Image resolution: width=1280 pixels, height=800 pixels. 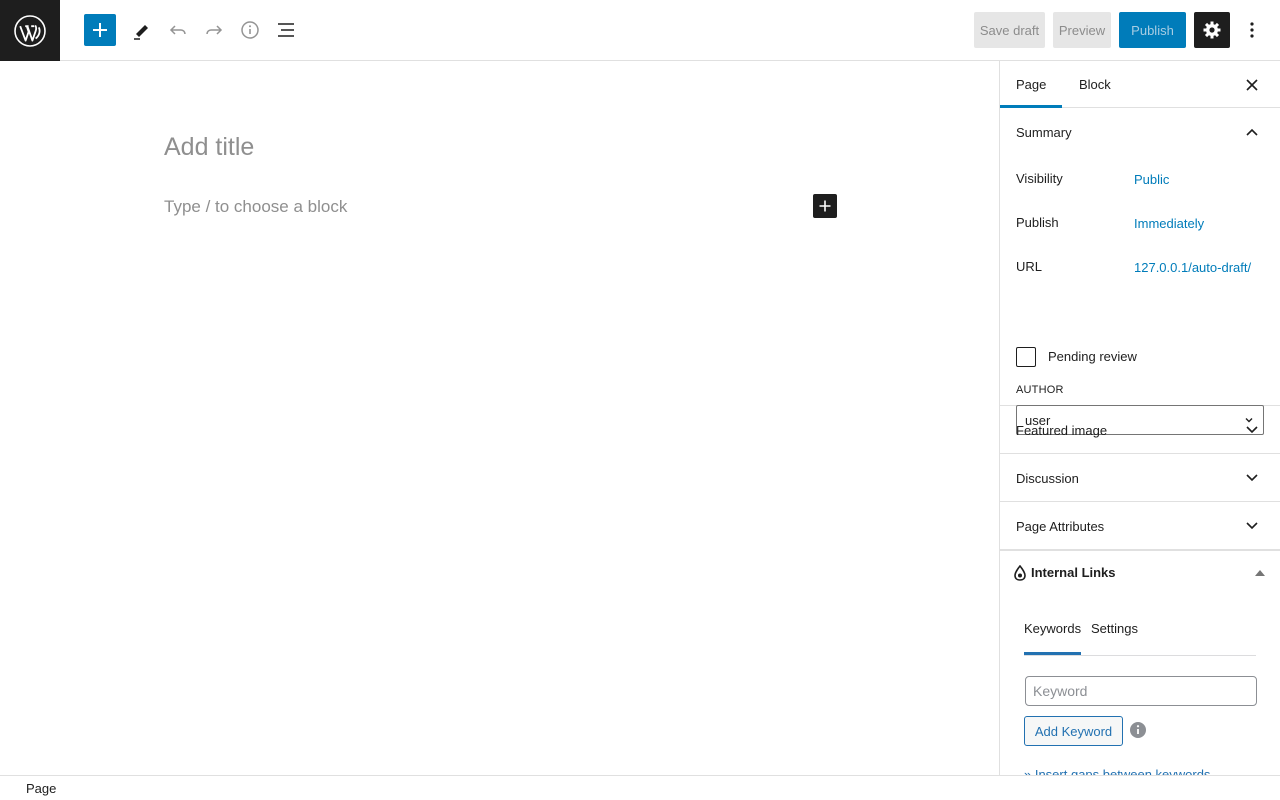 I want to click on tab-block: Block, so click(x=1095, y=84).